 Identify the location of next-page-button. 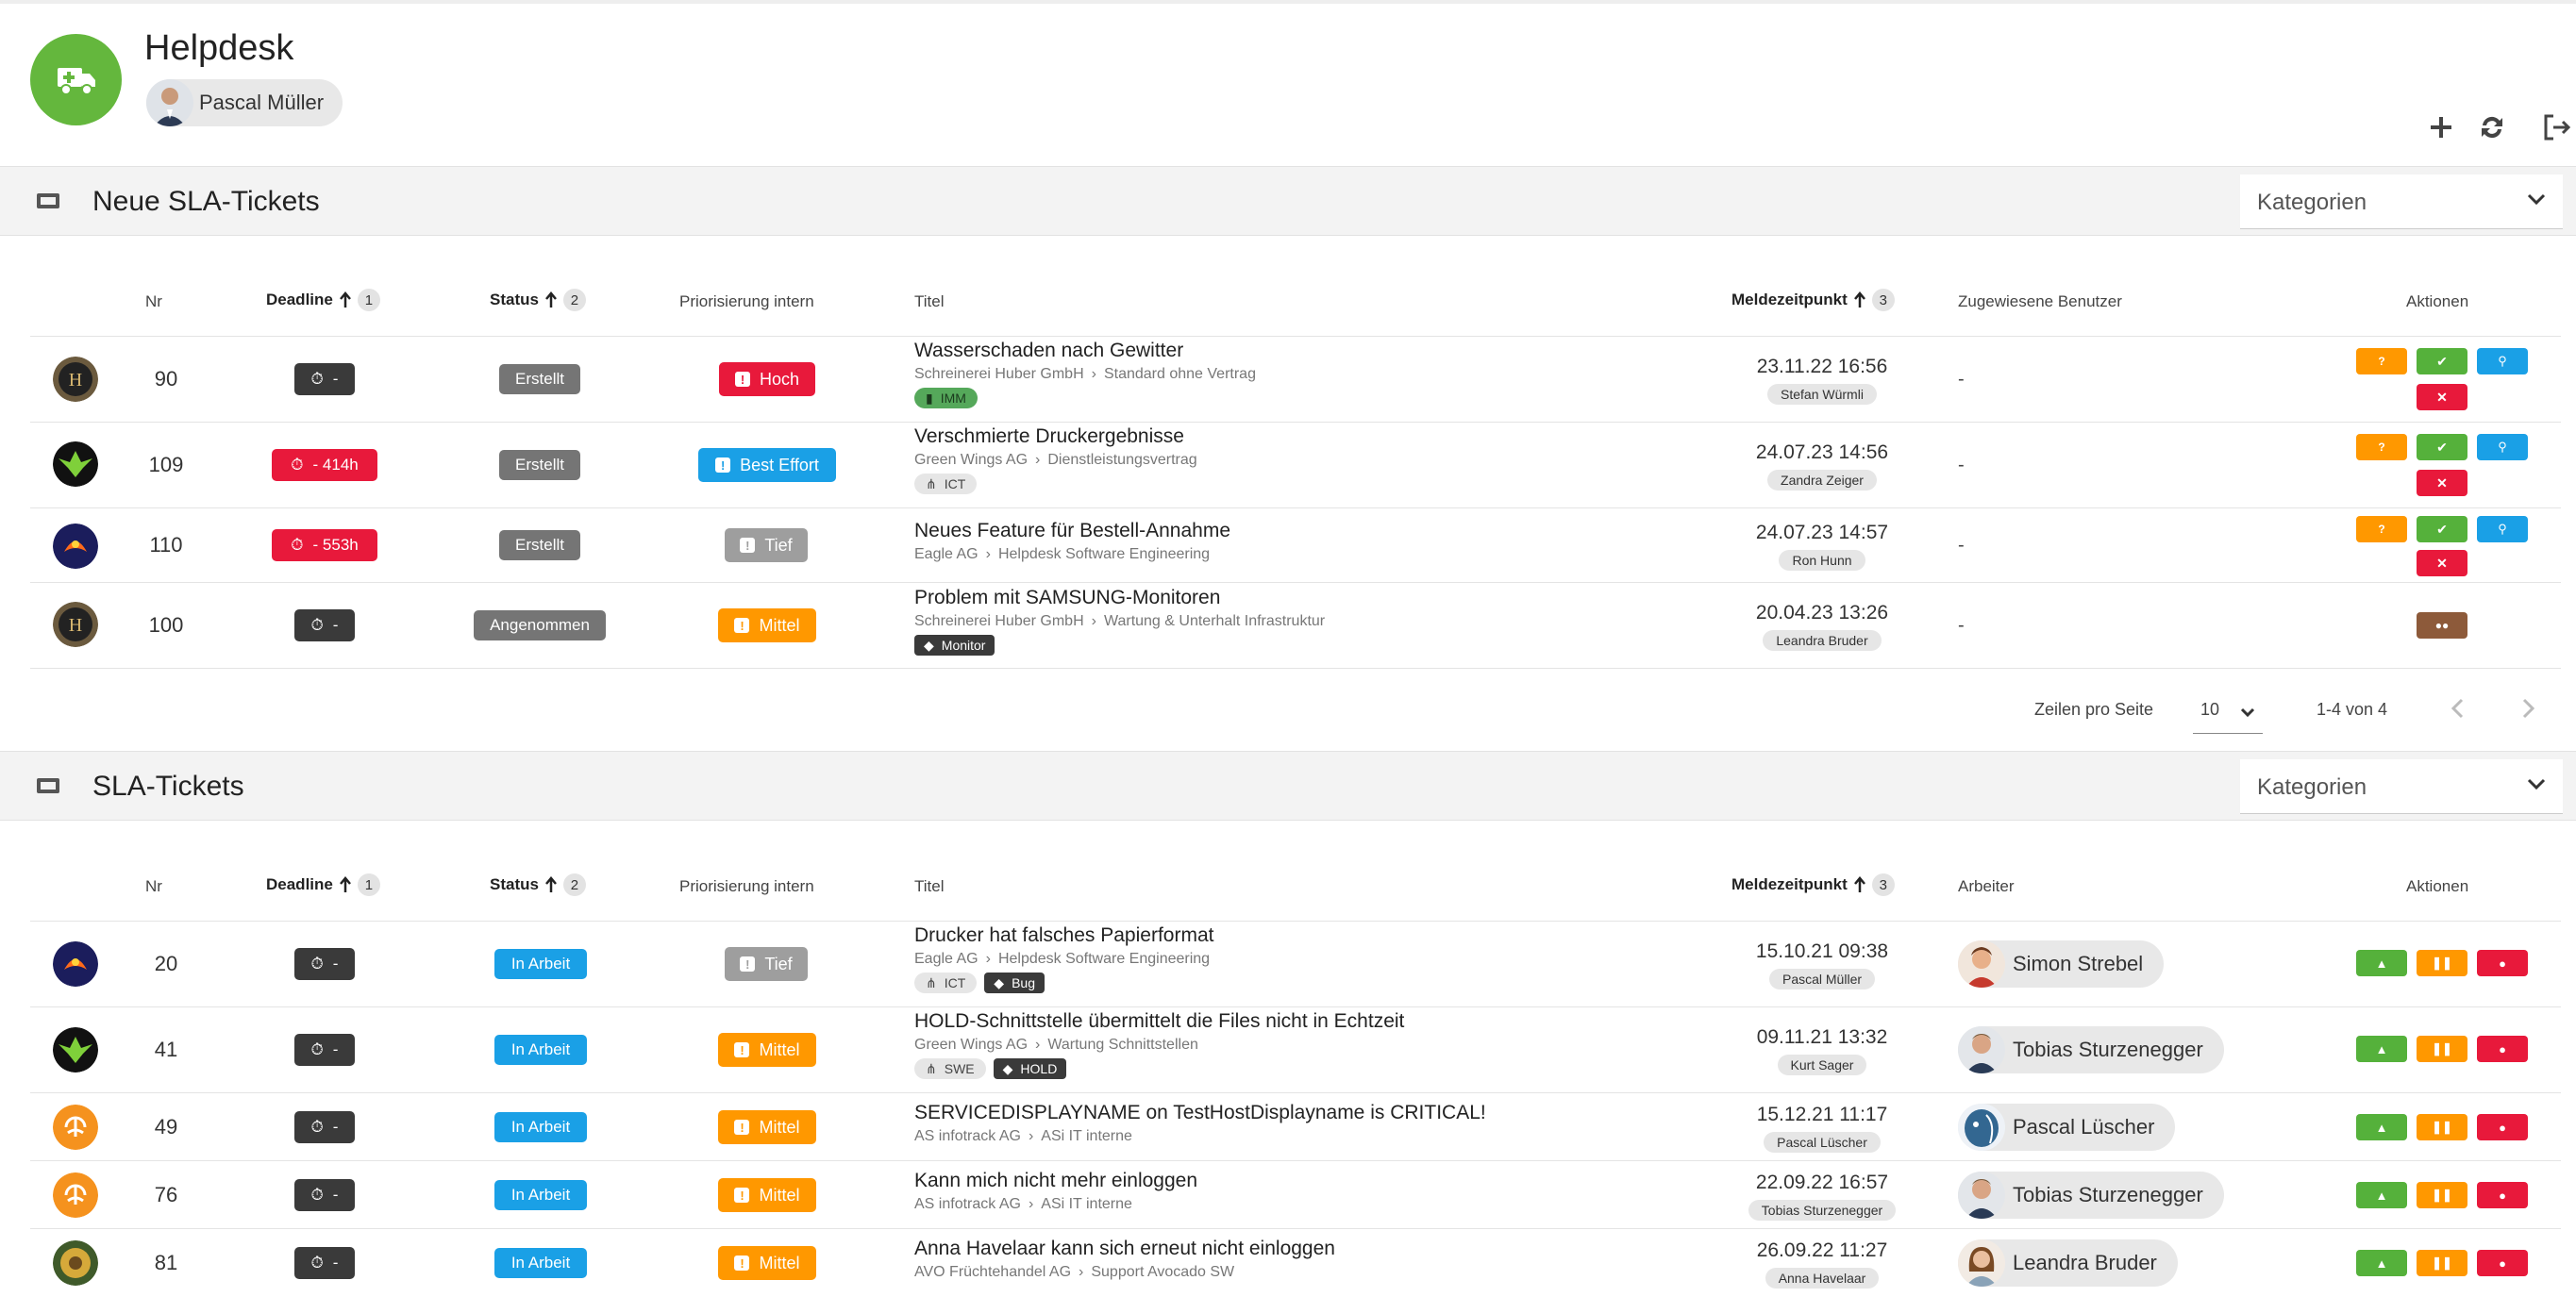
(2528, 710).